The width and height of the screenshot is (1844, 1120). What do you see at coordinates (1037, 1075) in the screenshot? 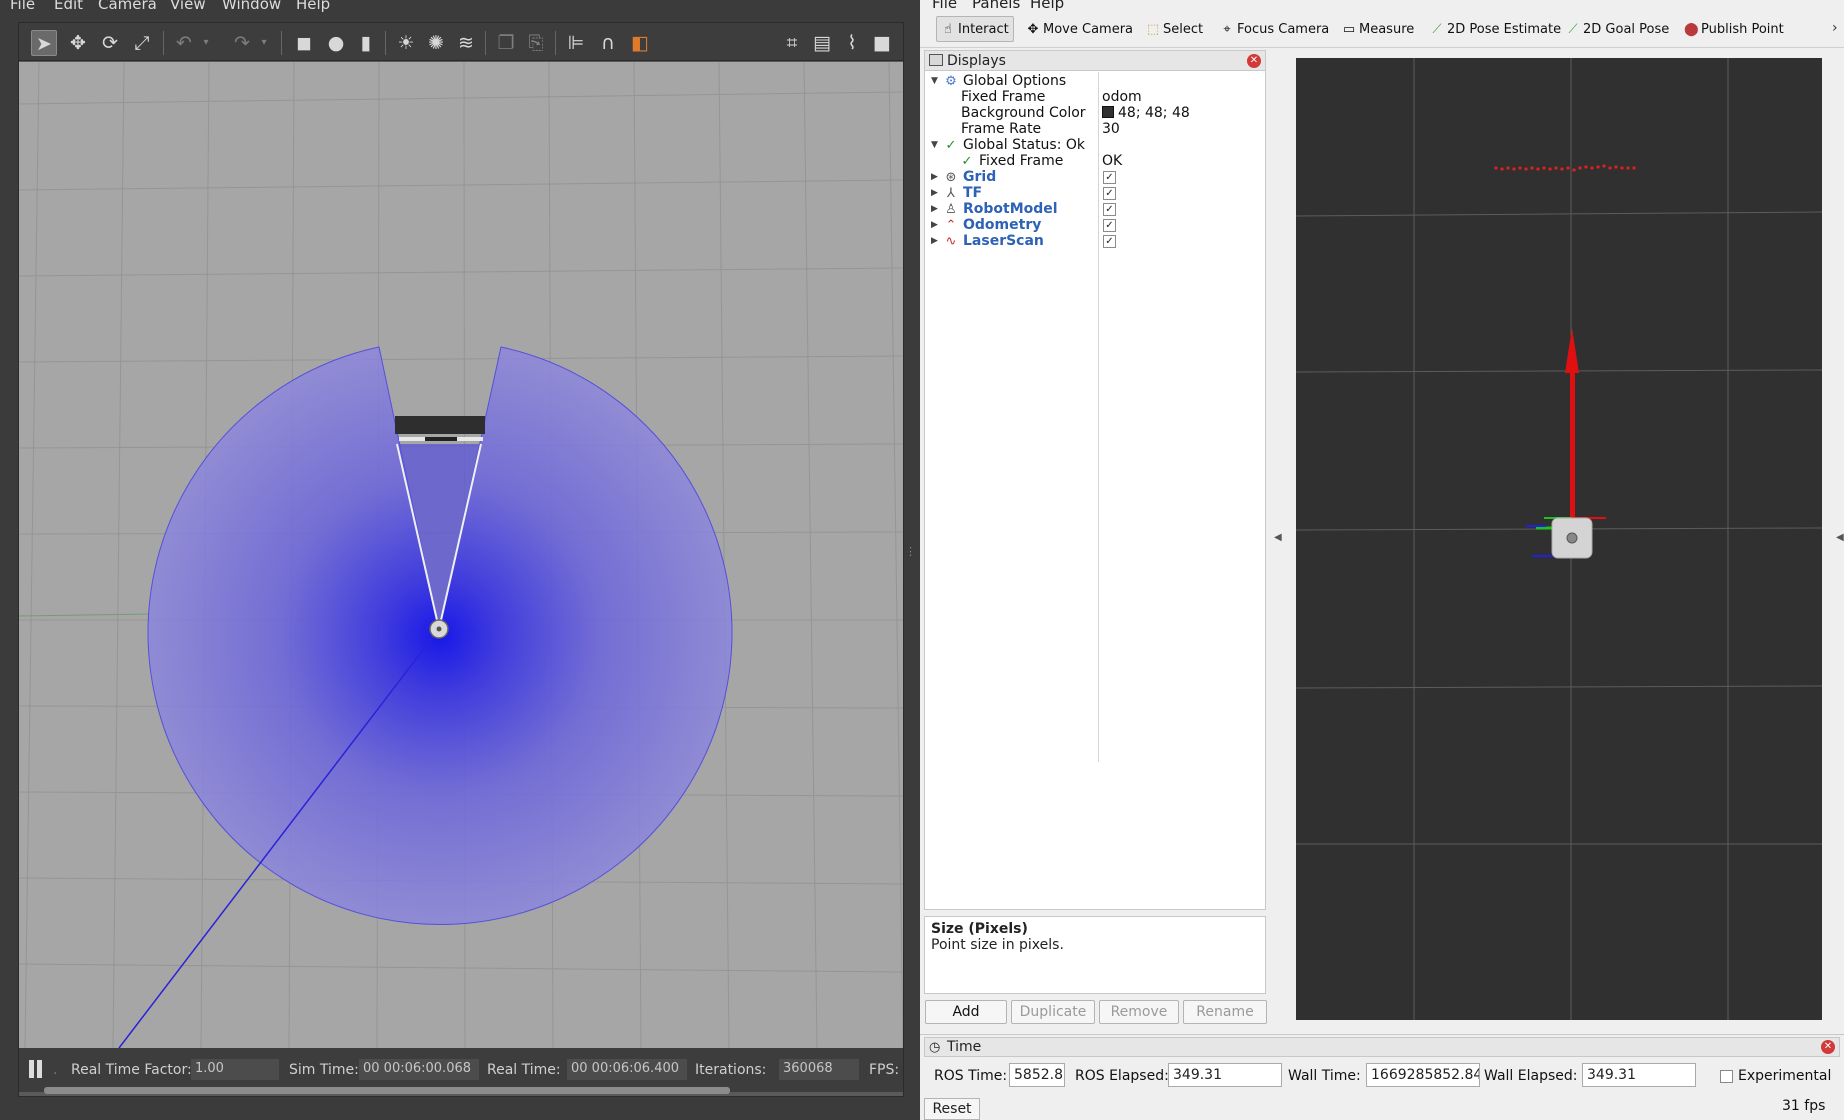
I see `ros-time-field: 5852.81` at bounding box center [1037, 1075].